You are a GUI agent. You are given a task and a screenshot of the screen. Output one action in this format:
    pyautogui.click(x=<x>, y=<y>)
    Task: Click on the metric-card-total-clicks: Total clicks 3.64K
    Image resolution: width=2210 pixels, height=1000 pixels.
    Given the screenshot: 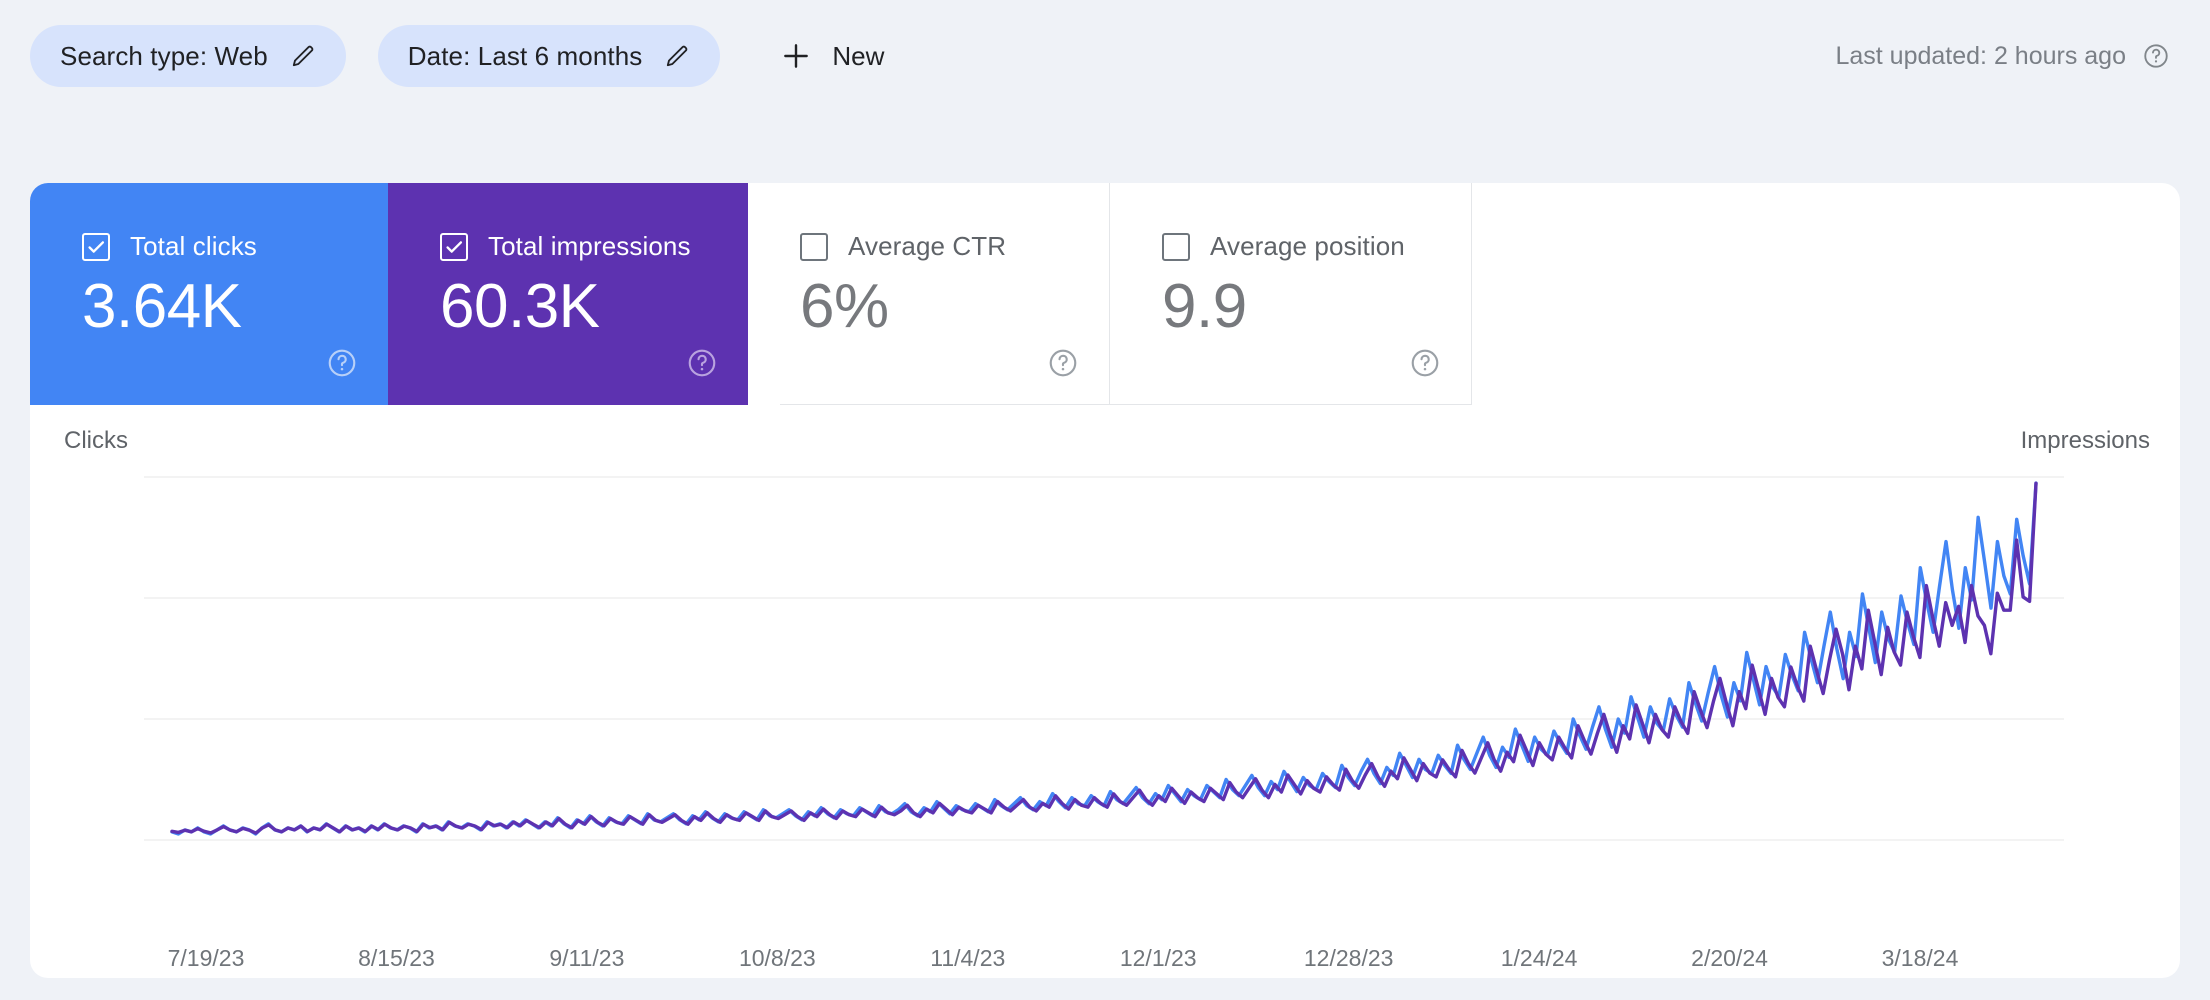 What is the action you would take?
    pyautogui.click(x=209, y=294)
    